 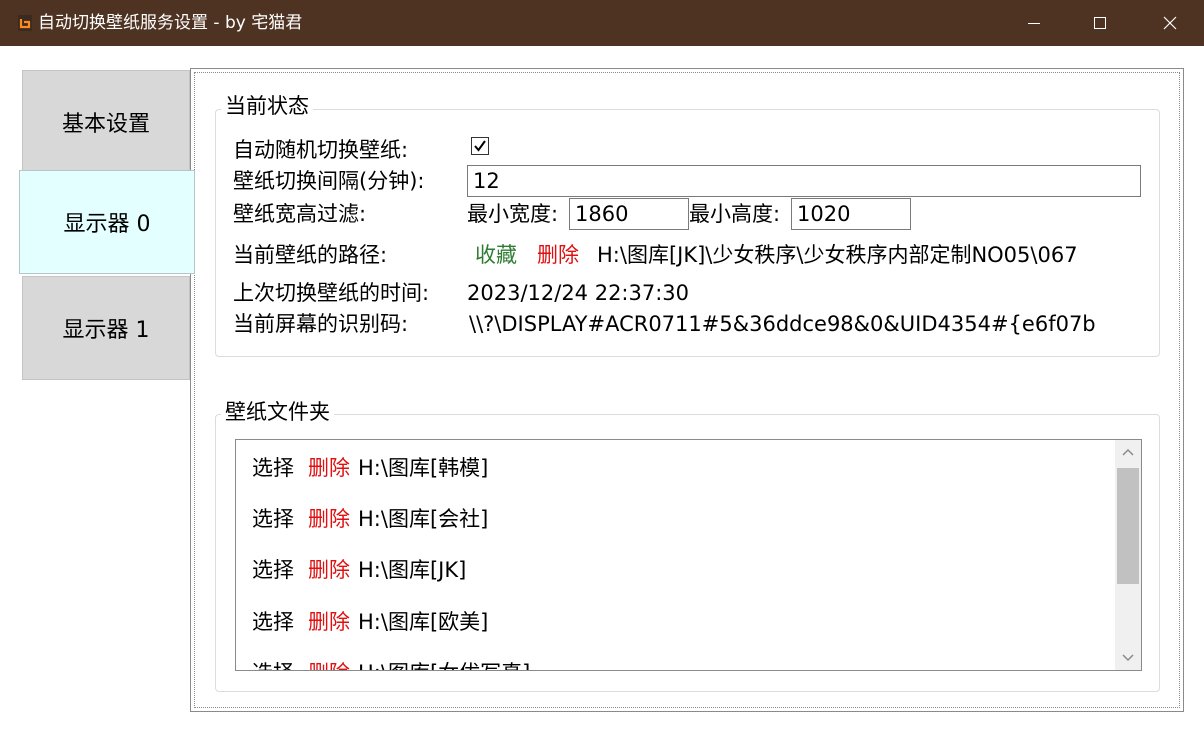 What do you see at coordinates (423, 468) in the screenshot?
I see `folder-path: H:\图库[韩模]` at bounding box center [423, 468].